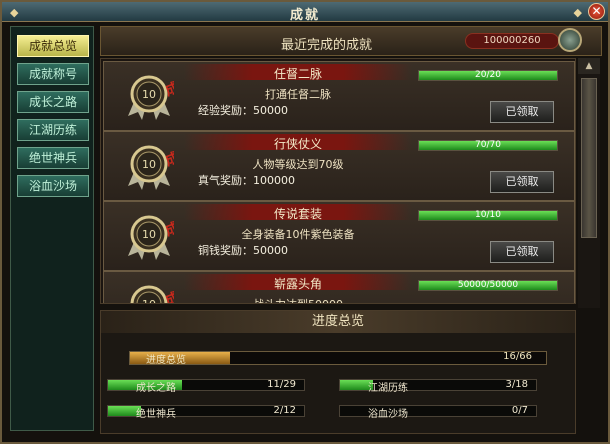 This screenshot has width=610, height=444. Describe the element at coordinates (281, 384) in the screenshot. I see `category-value: 11/29` at that location.